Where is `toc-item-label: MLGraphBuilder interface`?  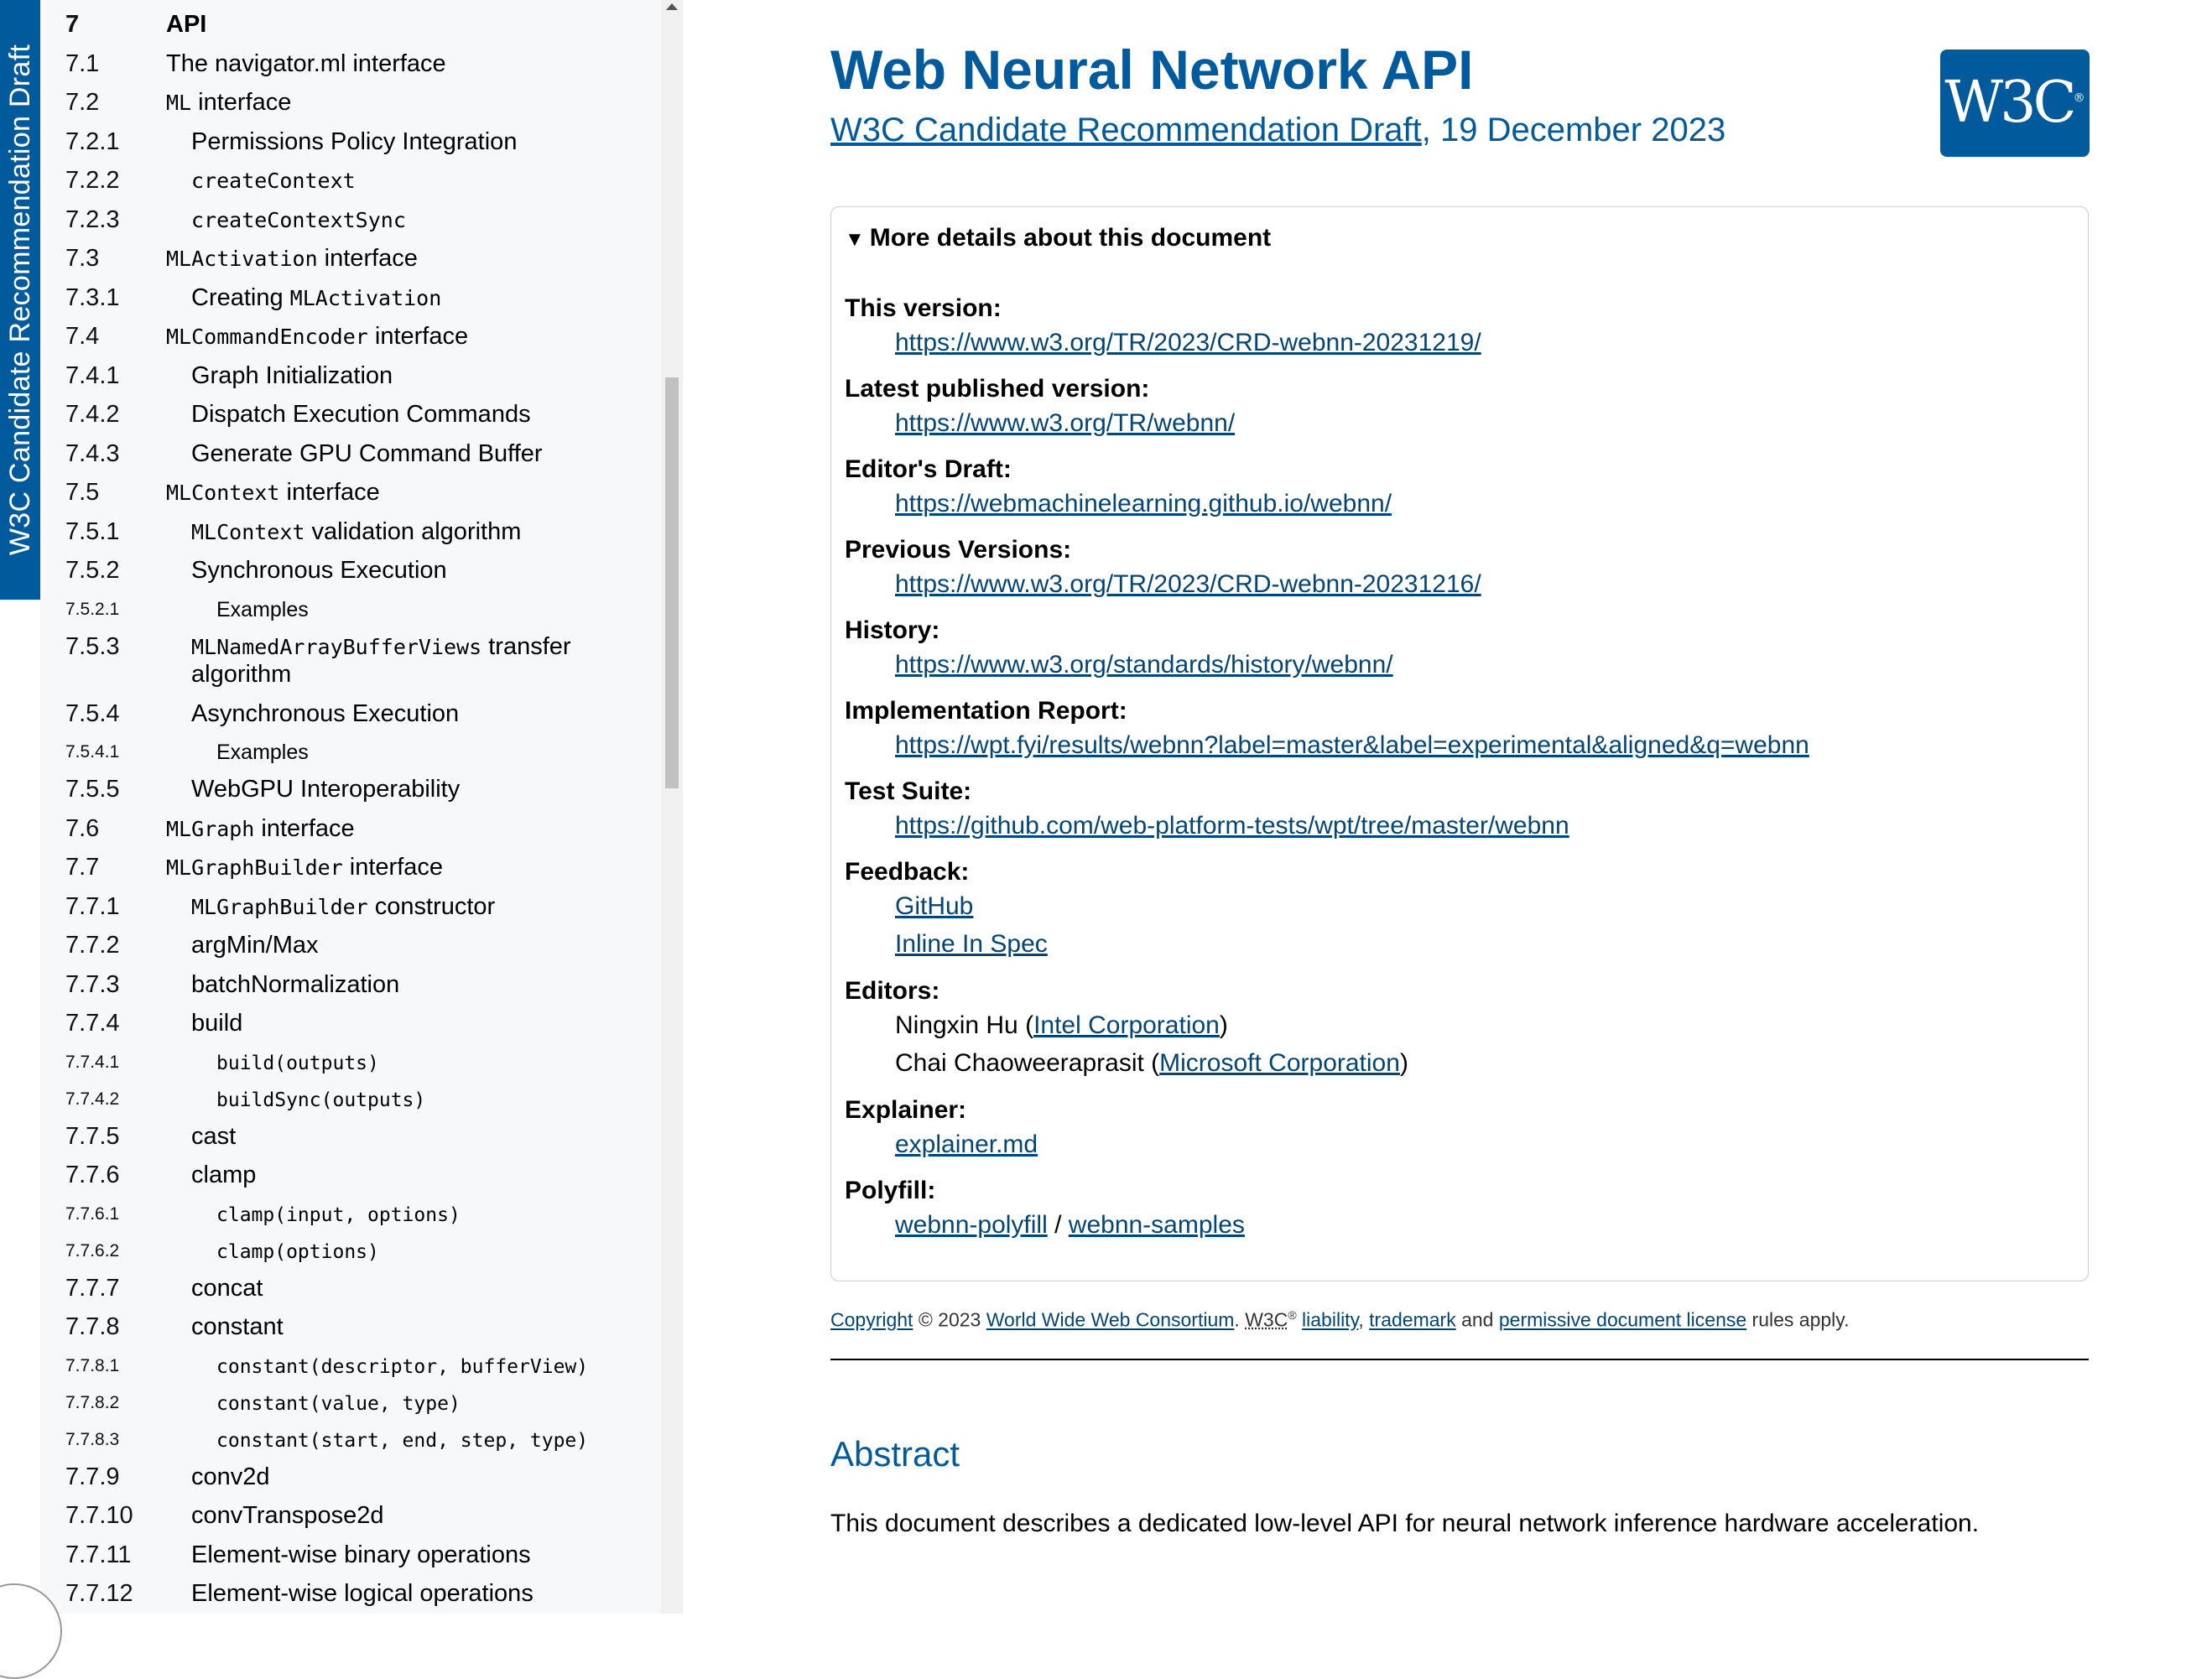 toc-item-label: MLGraphBuilder interface is located at coordinates (305, 867).